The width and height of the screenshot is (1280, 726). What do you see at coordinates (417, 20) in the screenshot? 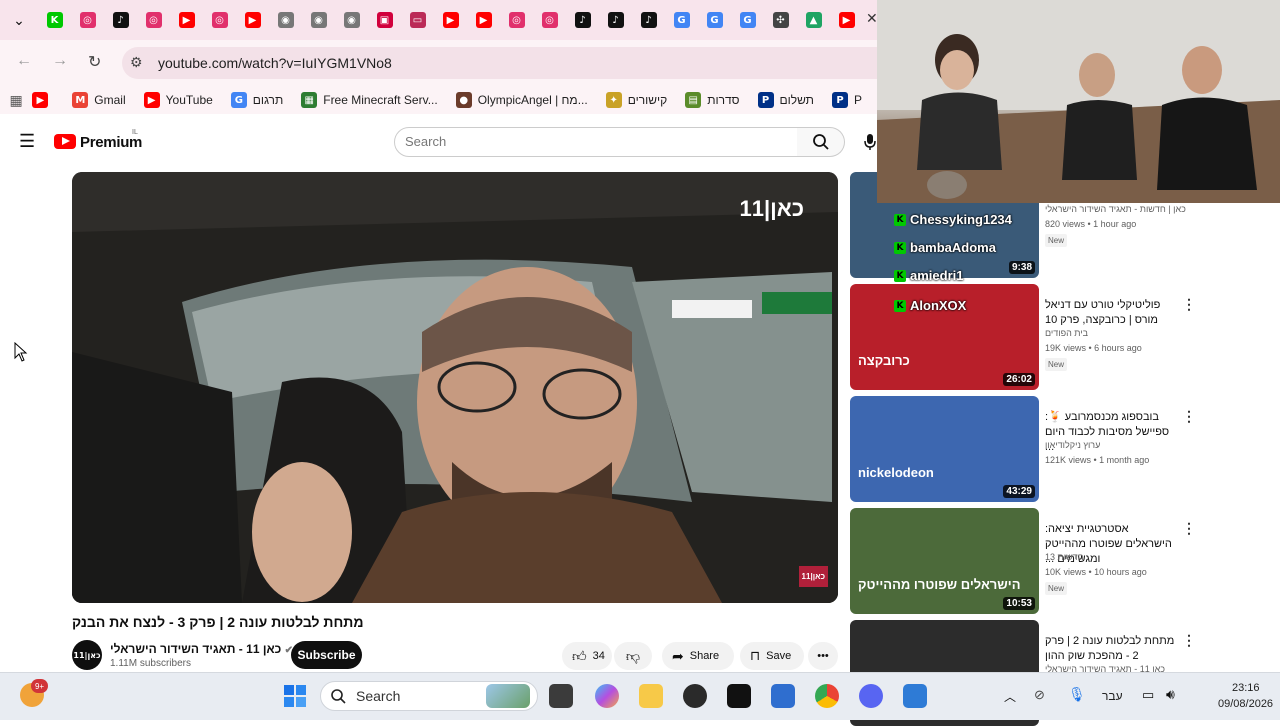
I see `browser-tab: ▭` at bounding box center [417, 20].